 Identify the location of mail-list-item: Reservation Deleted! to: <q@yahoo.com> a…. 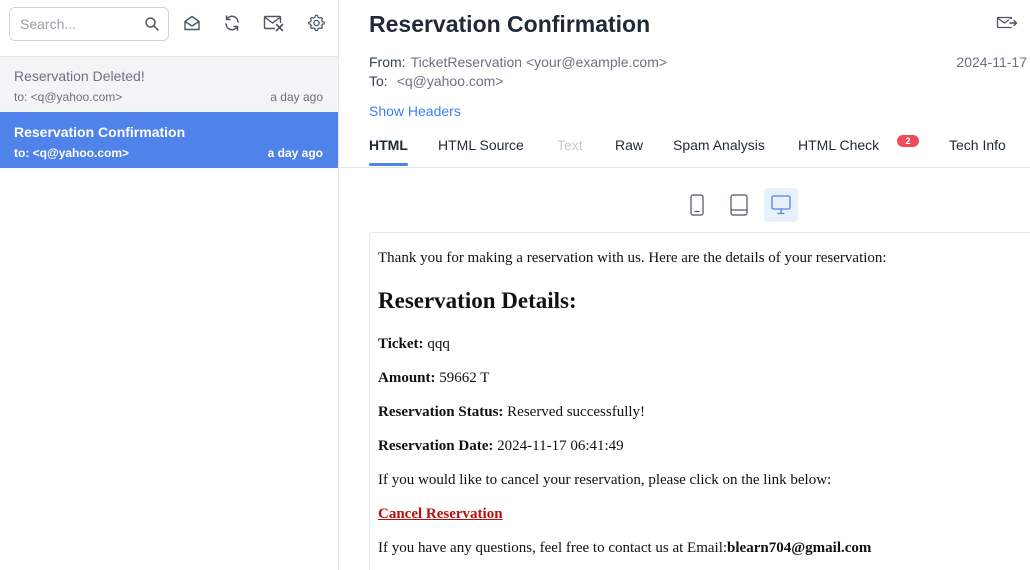
(169, 84).